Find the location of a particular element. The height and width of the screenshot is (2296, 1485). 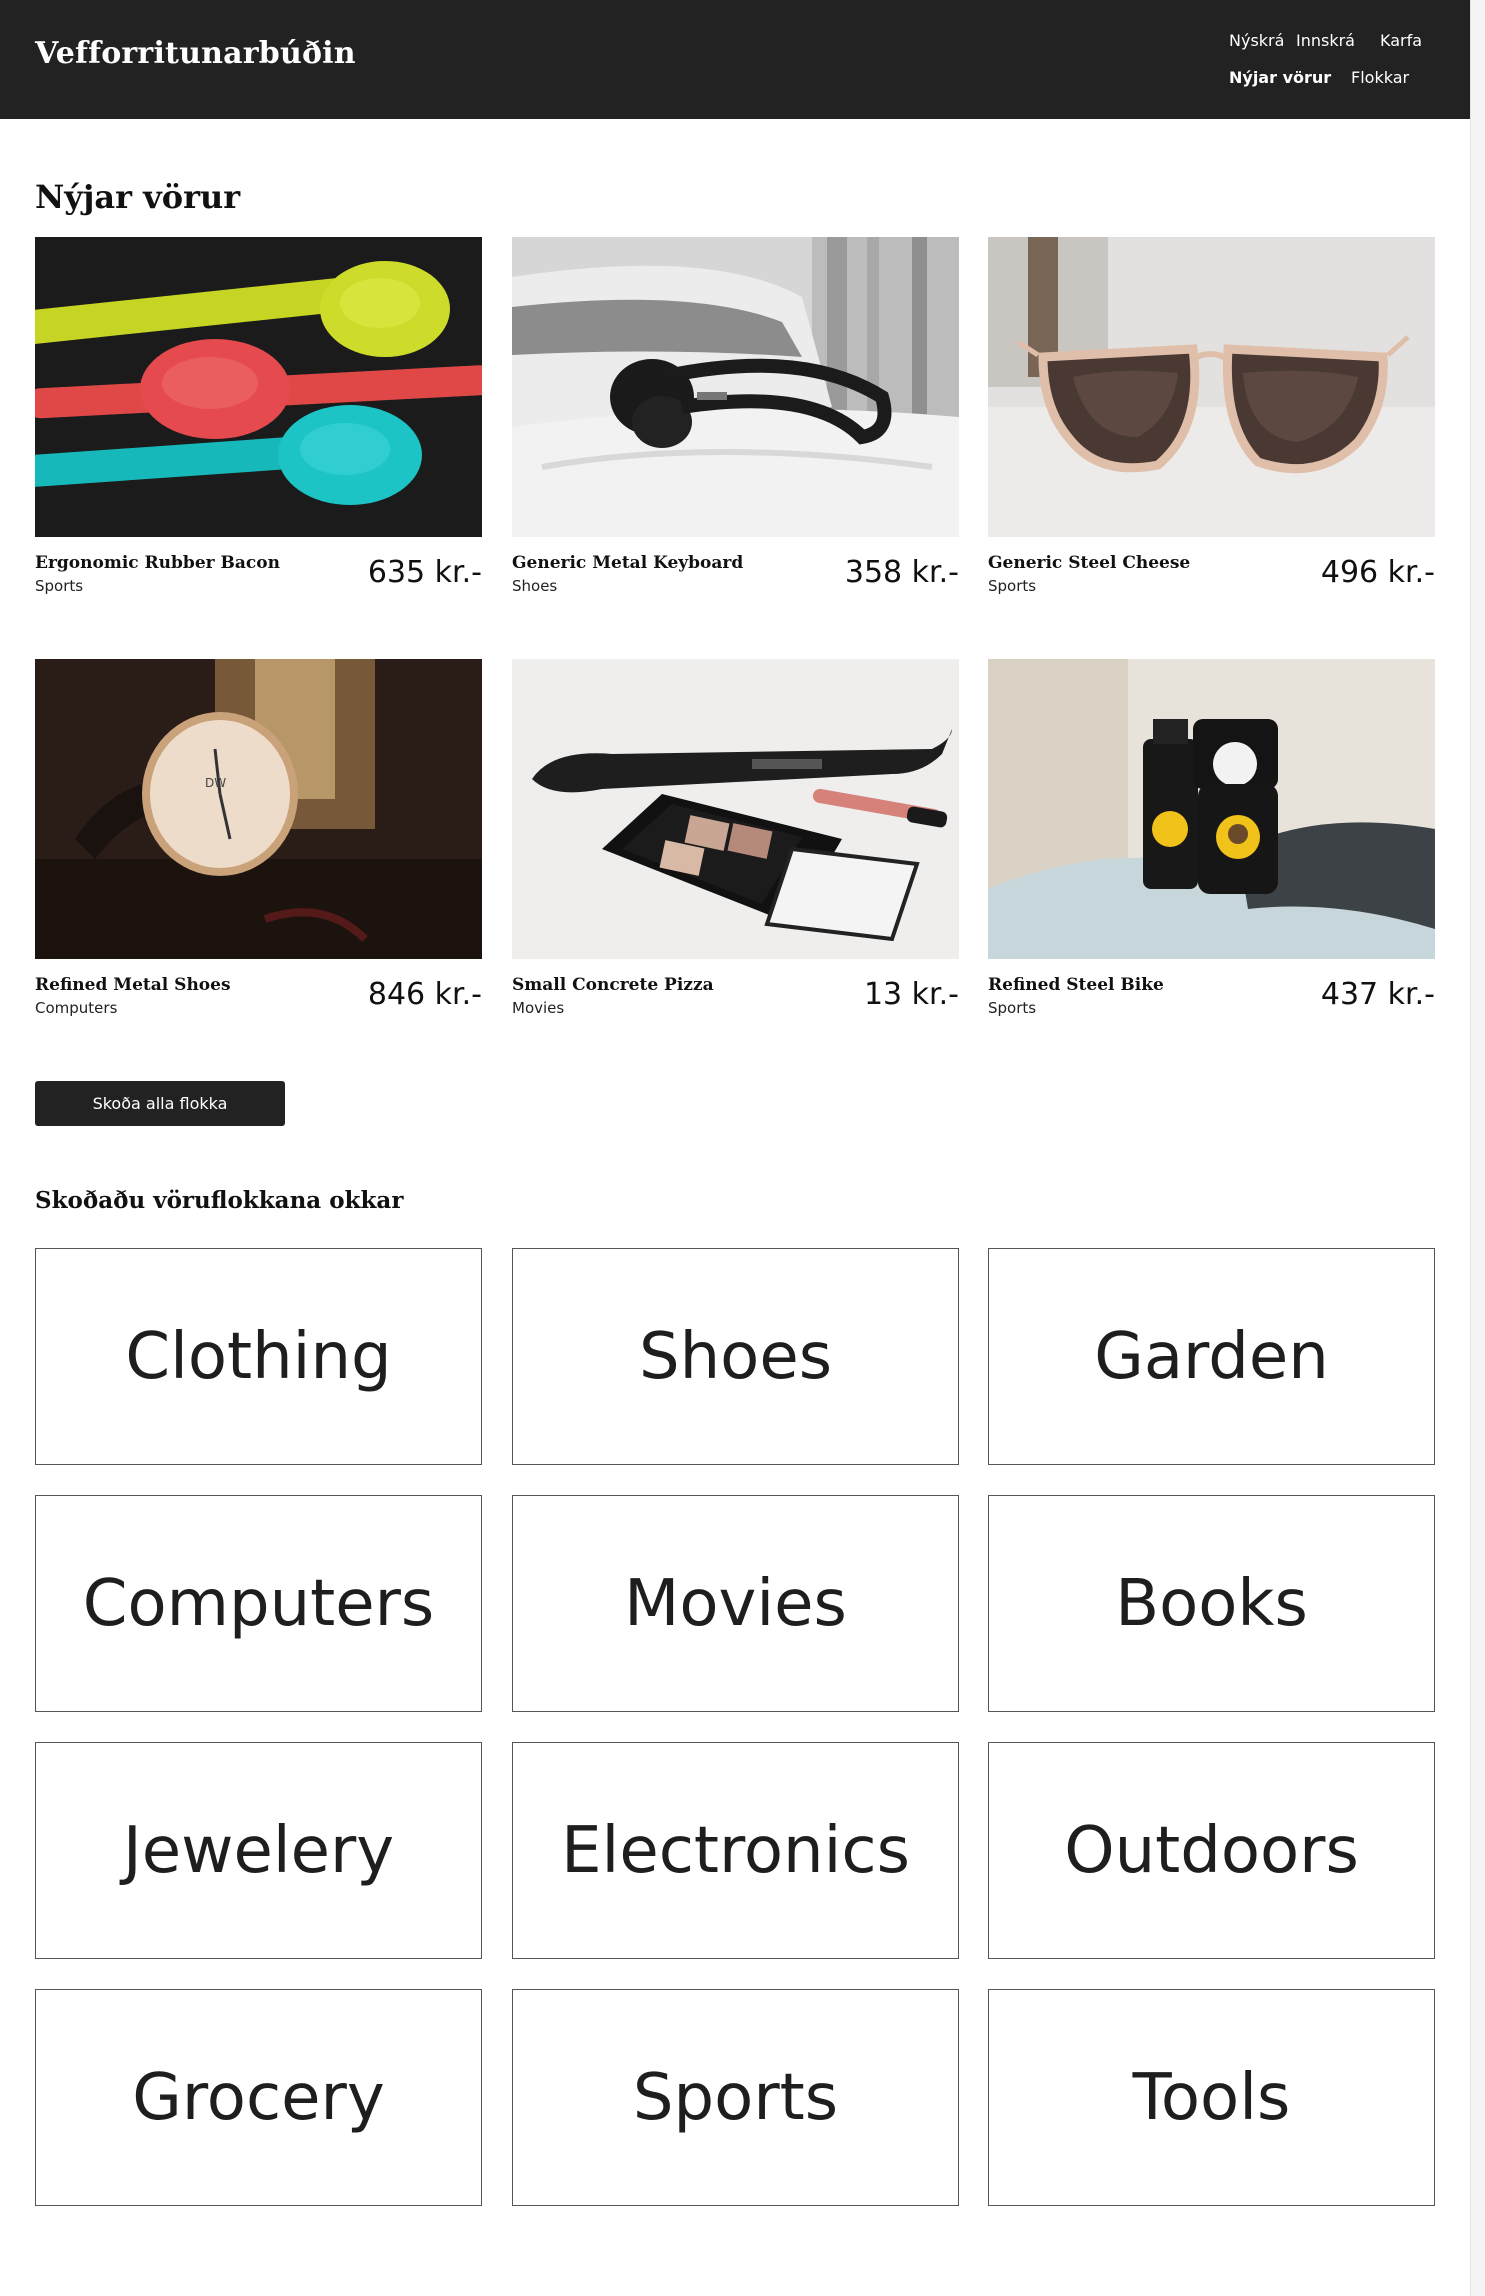

colorful-spoons-image is located at coordinates (258, 387).